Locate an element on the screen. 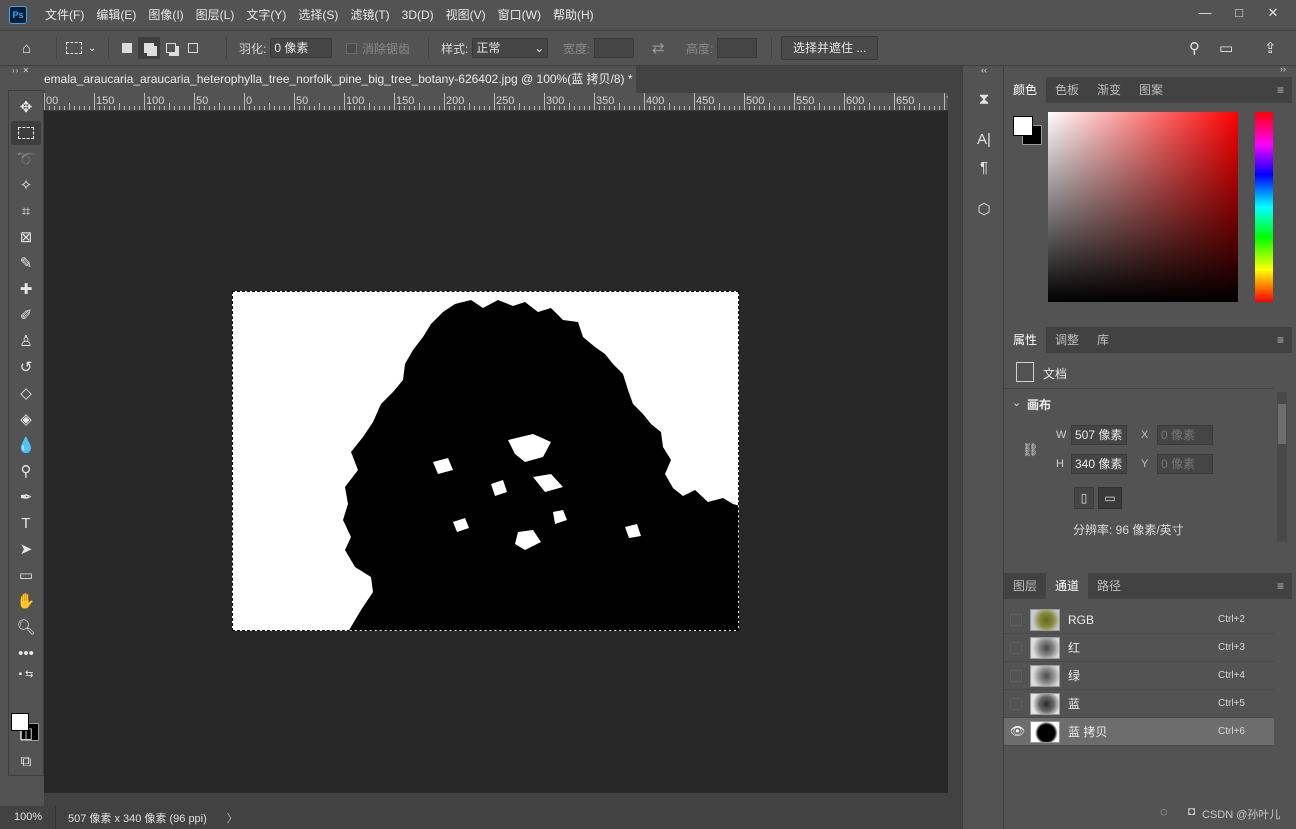  menu-3d: 3D(D) is located at coordinates (418, 15).